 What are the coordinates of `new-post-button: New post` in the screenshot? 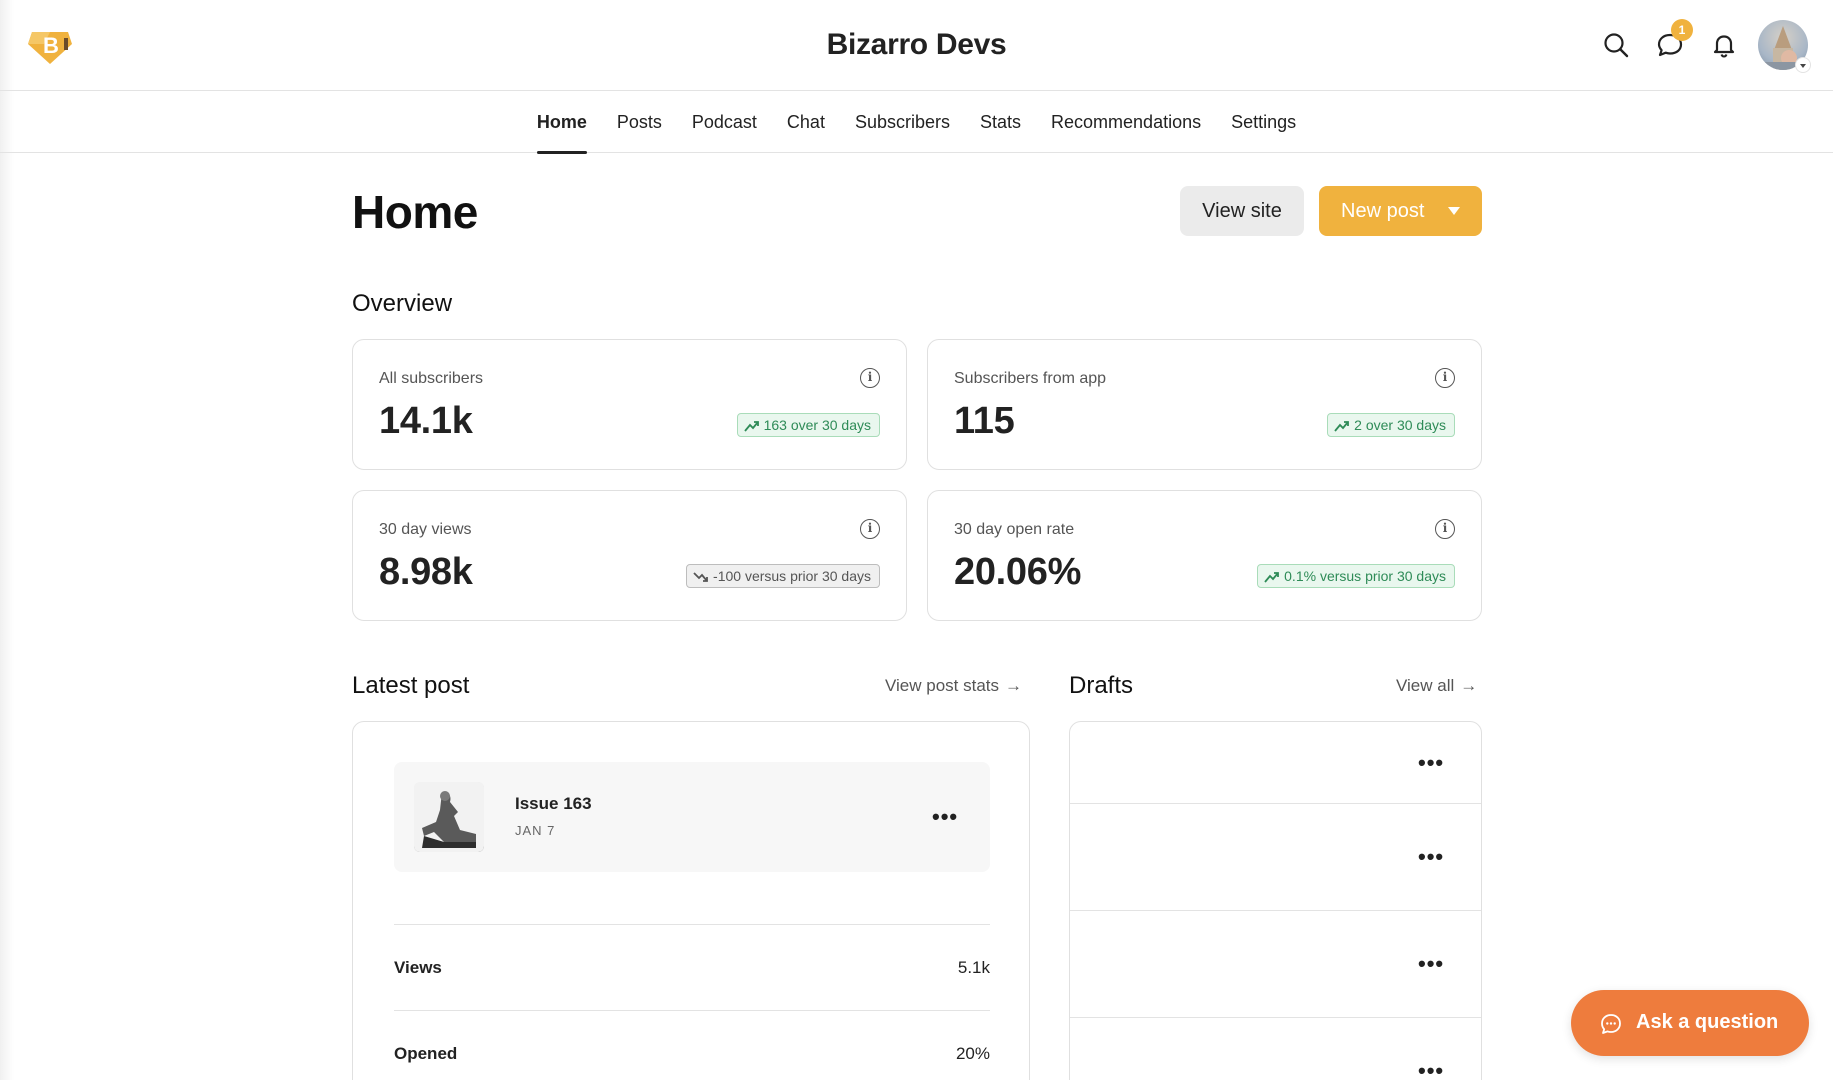 It's located at (1400, 211).